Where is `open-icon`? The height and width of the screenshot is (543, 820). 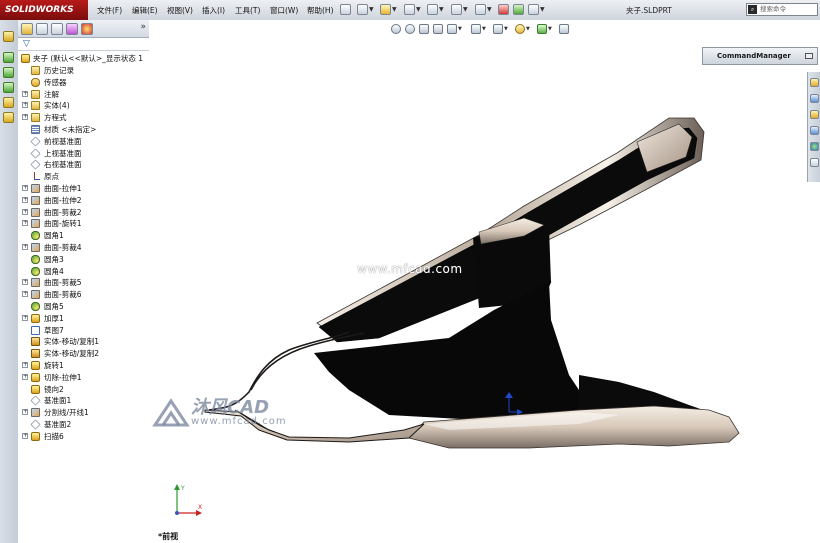 open-icon is located at coordinates (385, 9).